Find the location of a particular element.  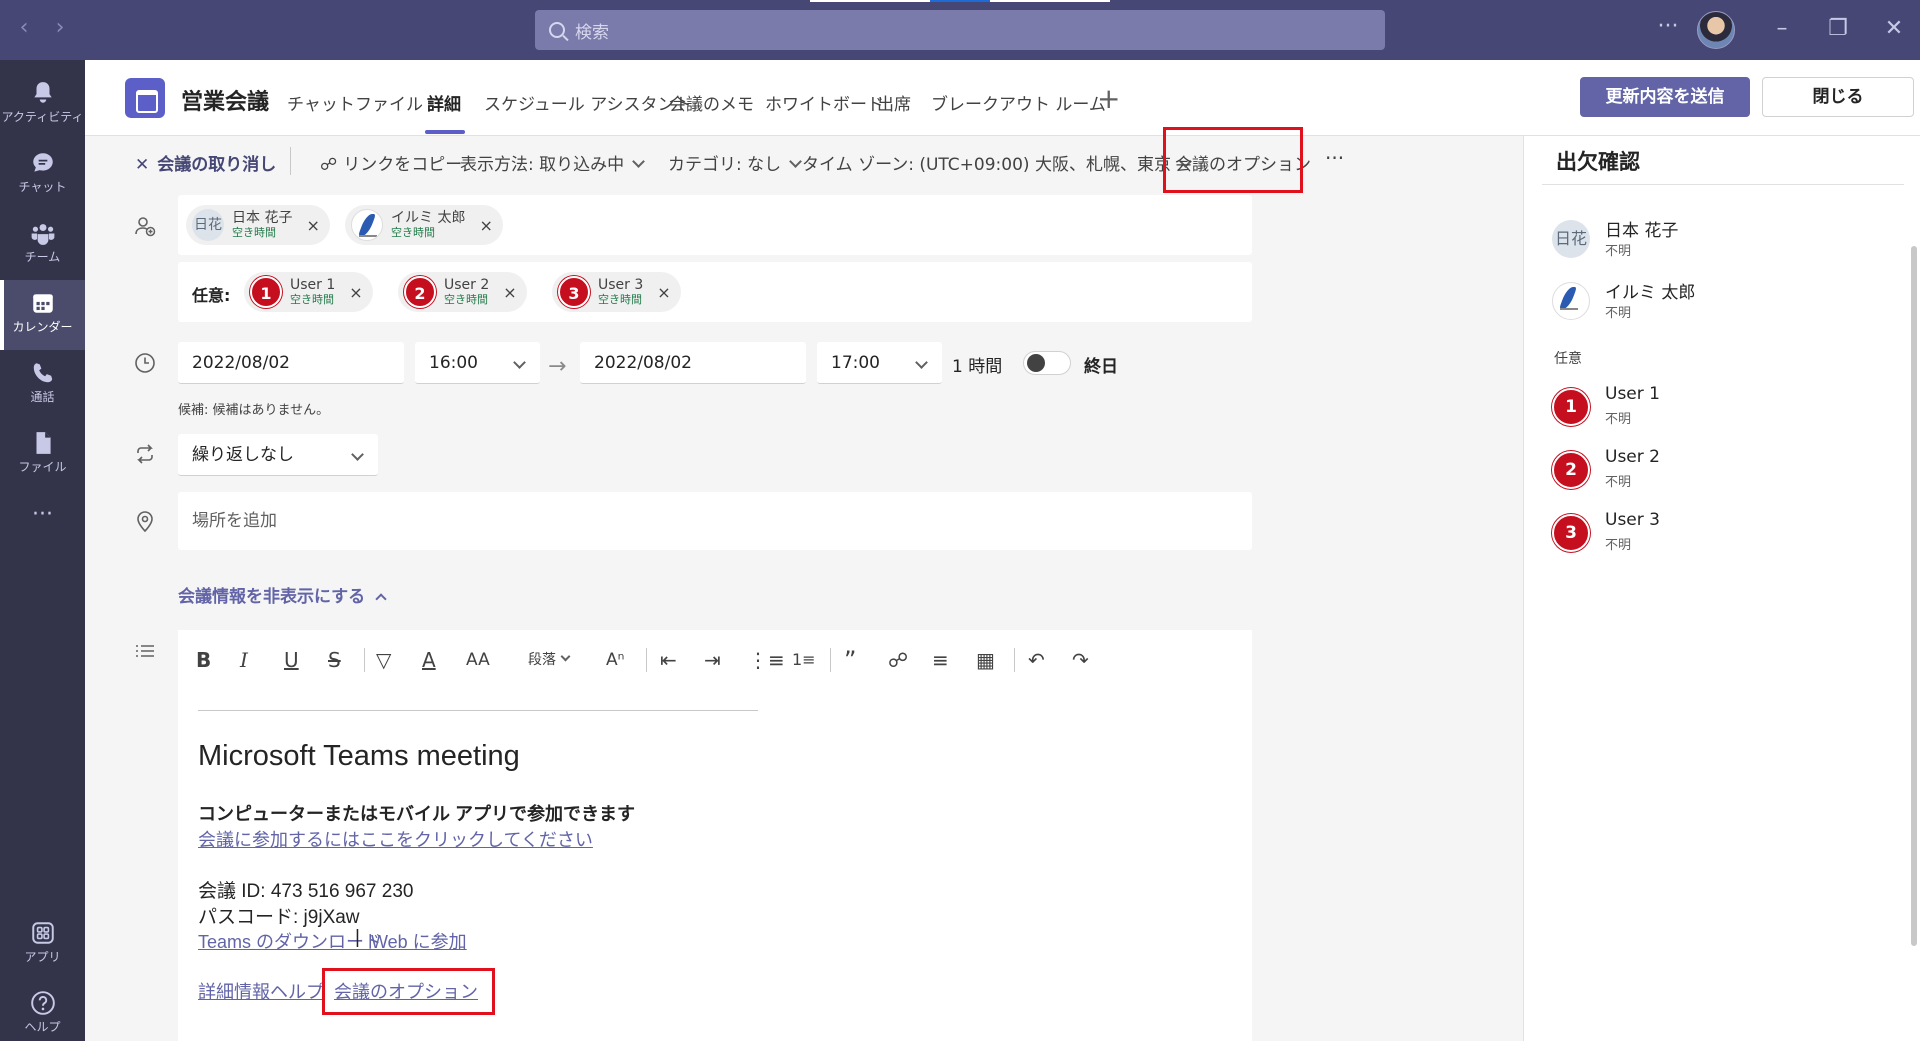

search-icon is located at coordinates (557, 30).